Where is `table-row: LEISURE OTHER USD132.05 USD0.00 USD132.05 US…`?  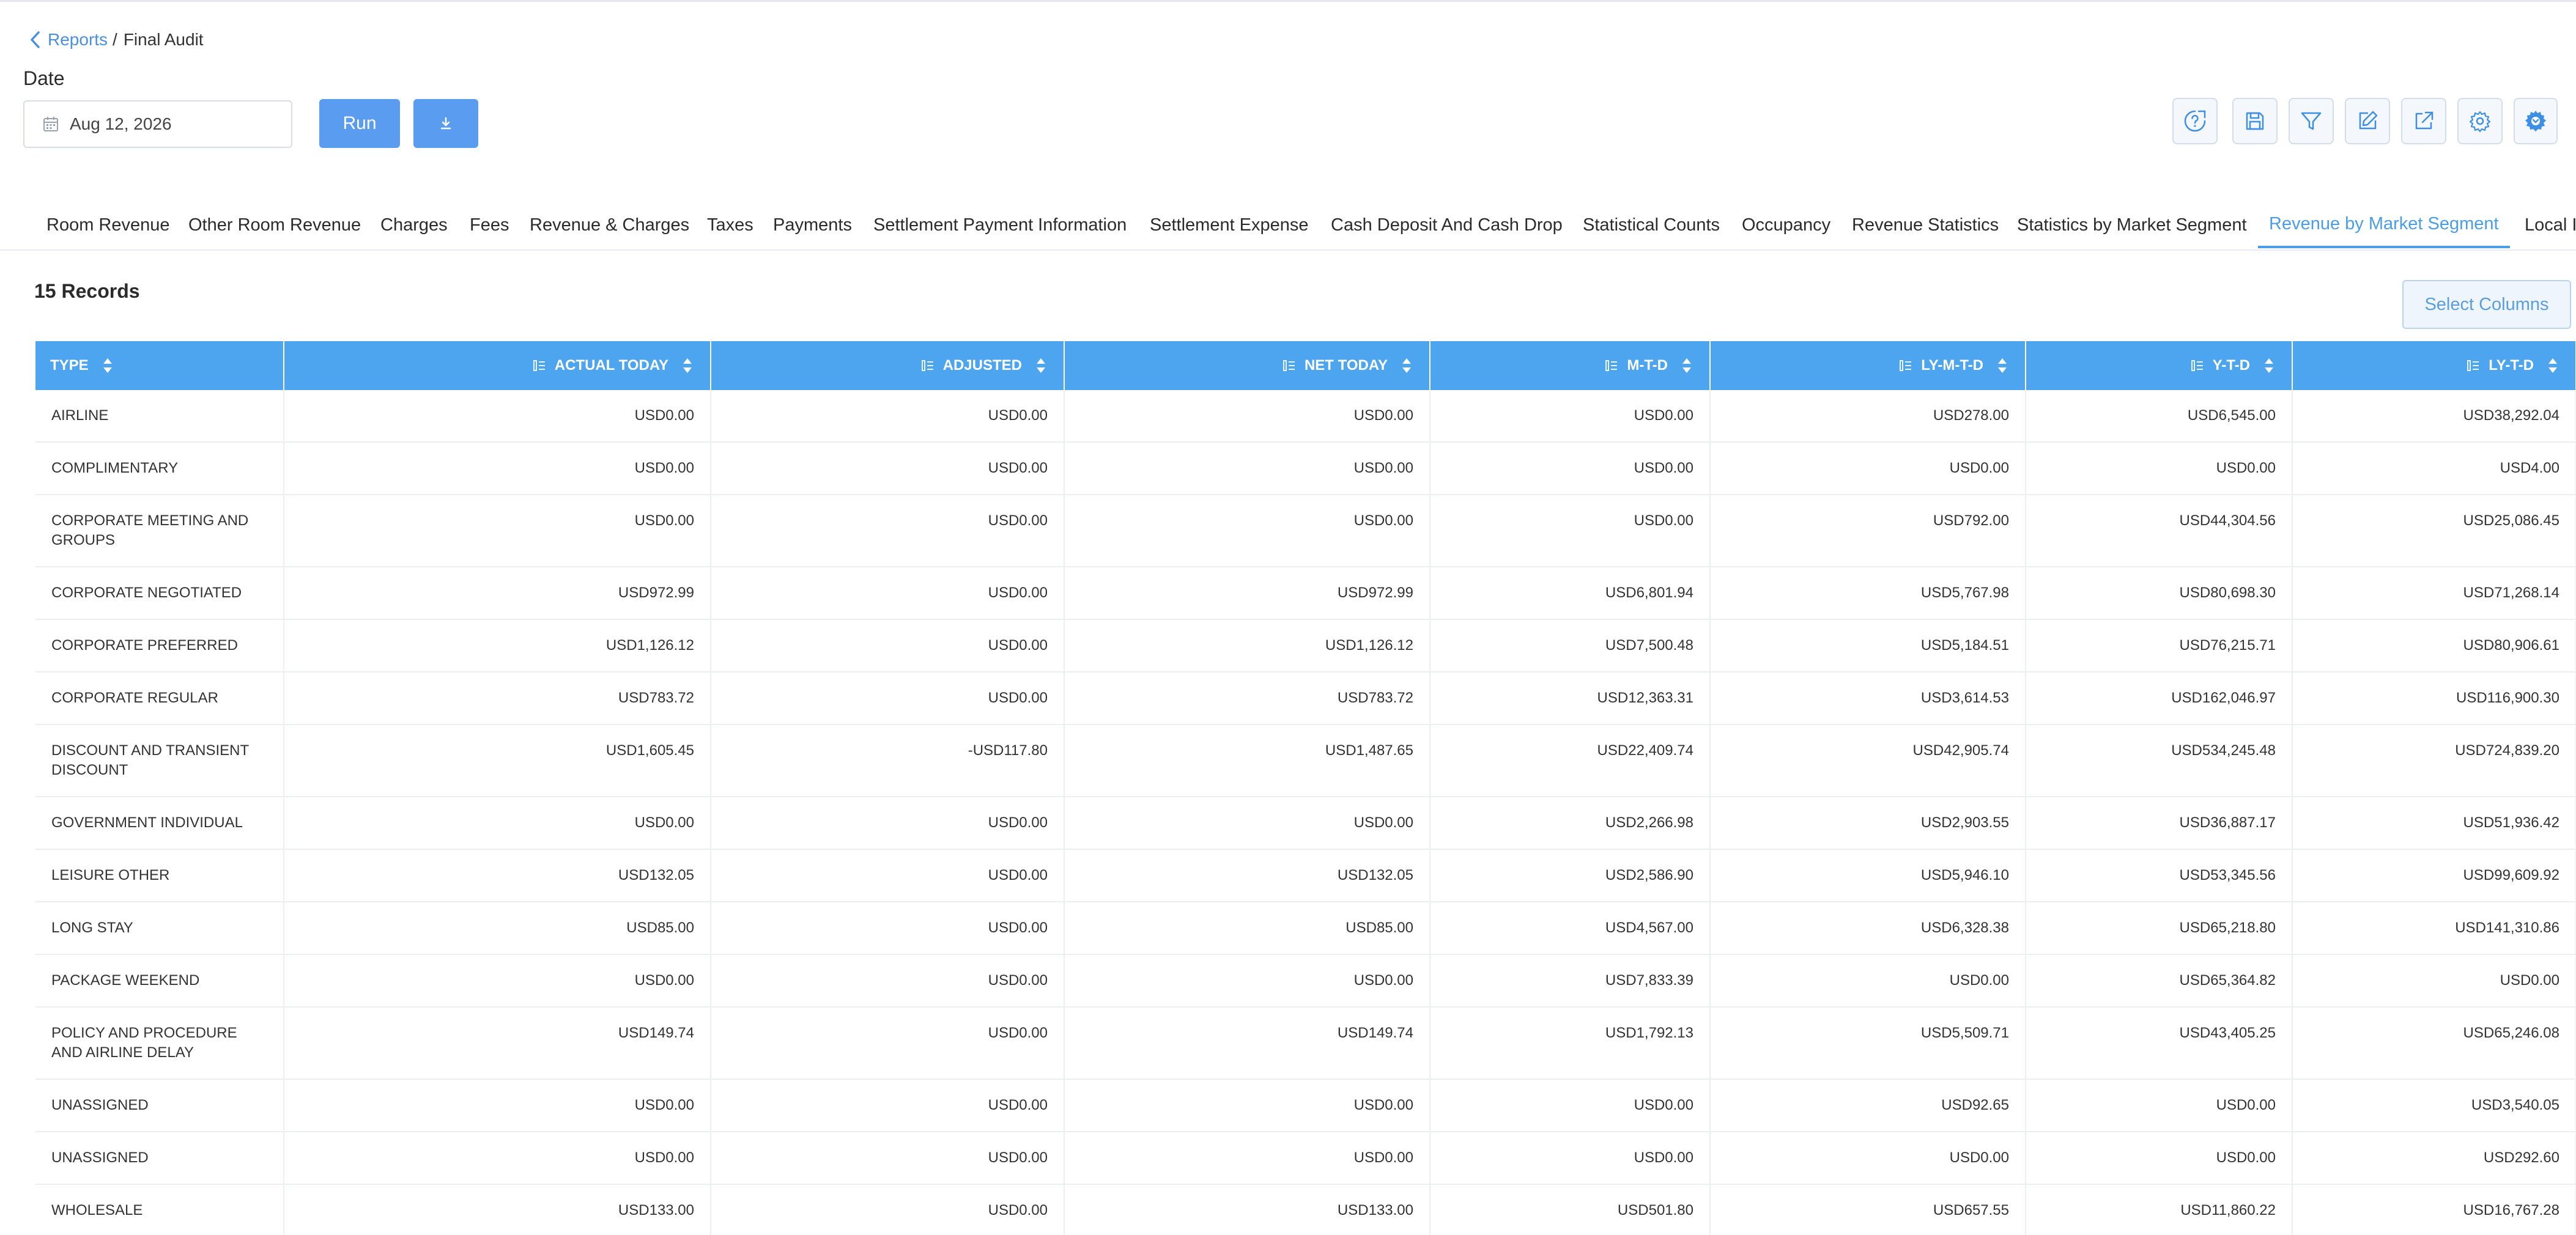
table-row: LEISURE OTHER USD132.05 USD0.00 USD132.05 US… is located at coordinates (1305, 875).